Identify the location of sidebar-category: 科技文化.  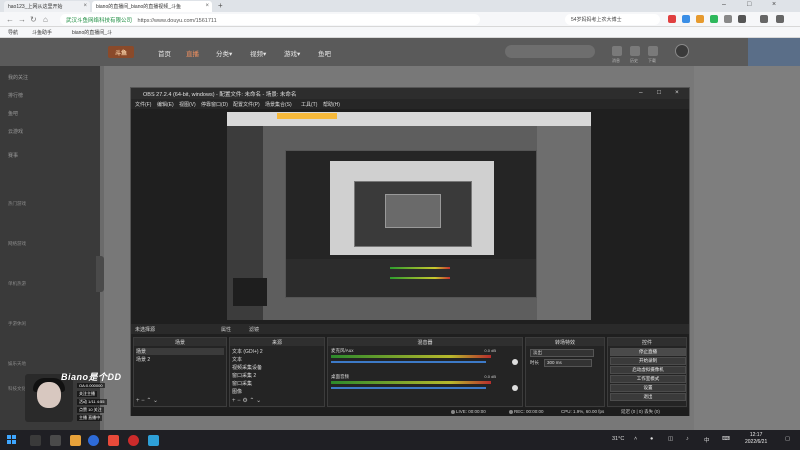
(17, 389).